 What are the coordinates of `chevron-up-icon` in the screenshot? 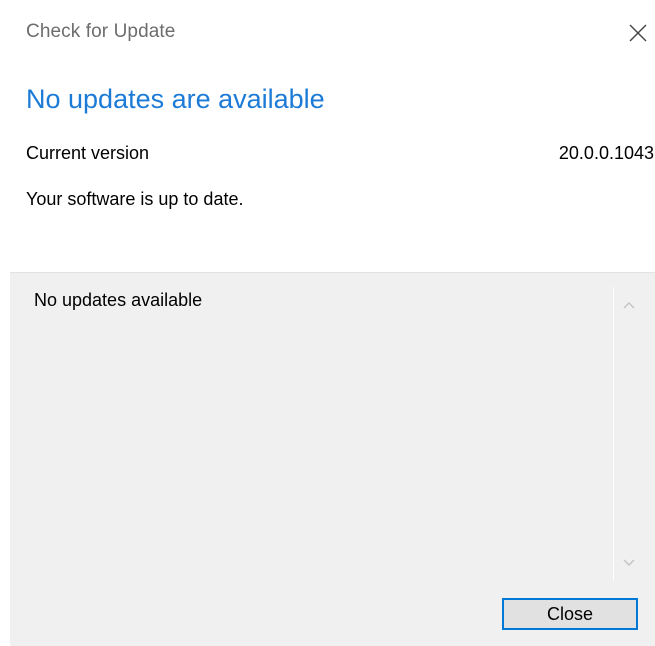 It's located at (629, 305).